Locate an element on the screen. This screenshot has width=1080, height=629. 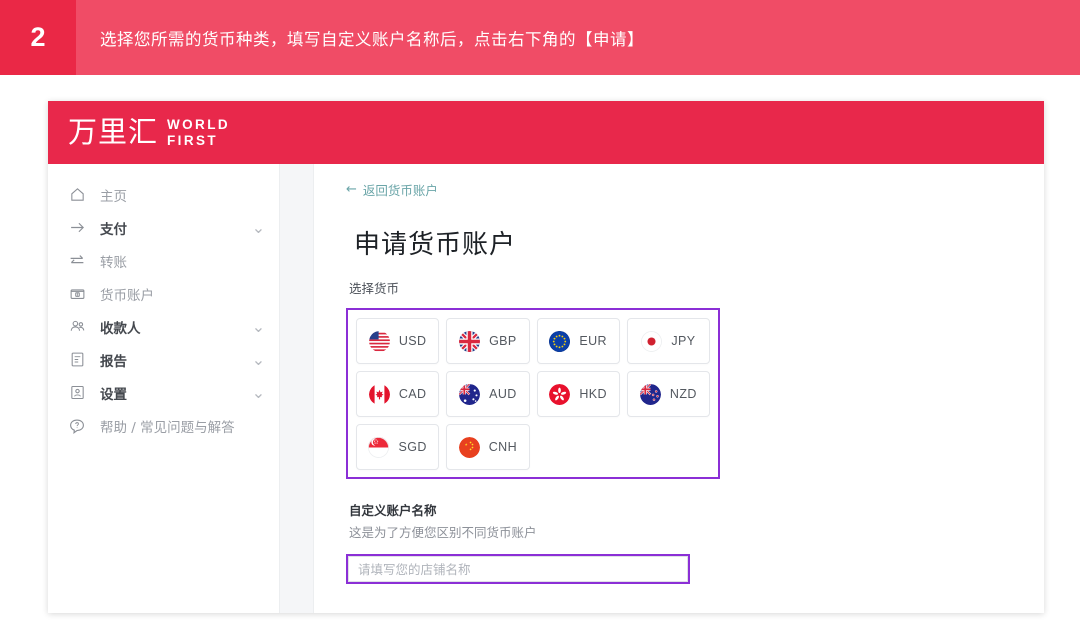
sidebar-item-currency-accounts: 货币账户 is located at coordinates (163, 293).